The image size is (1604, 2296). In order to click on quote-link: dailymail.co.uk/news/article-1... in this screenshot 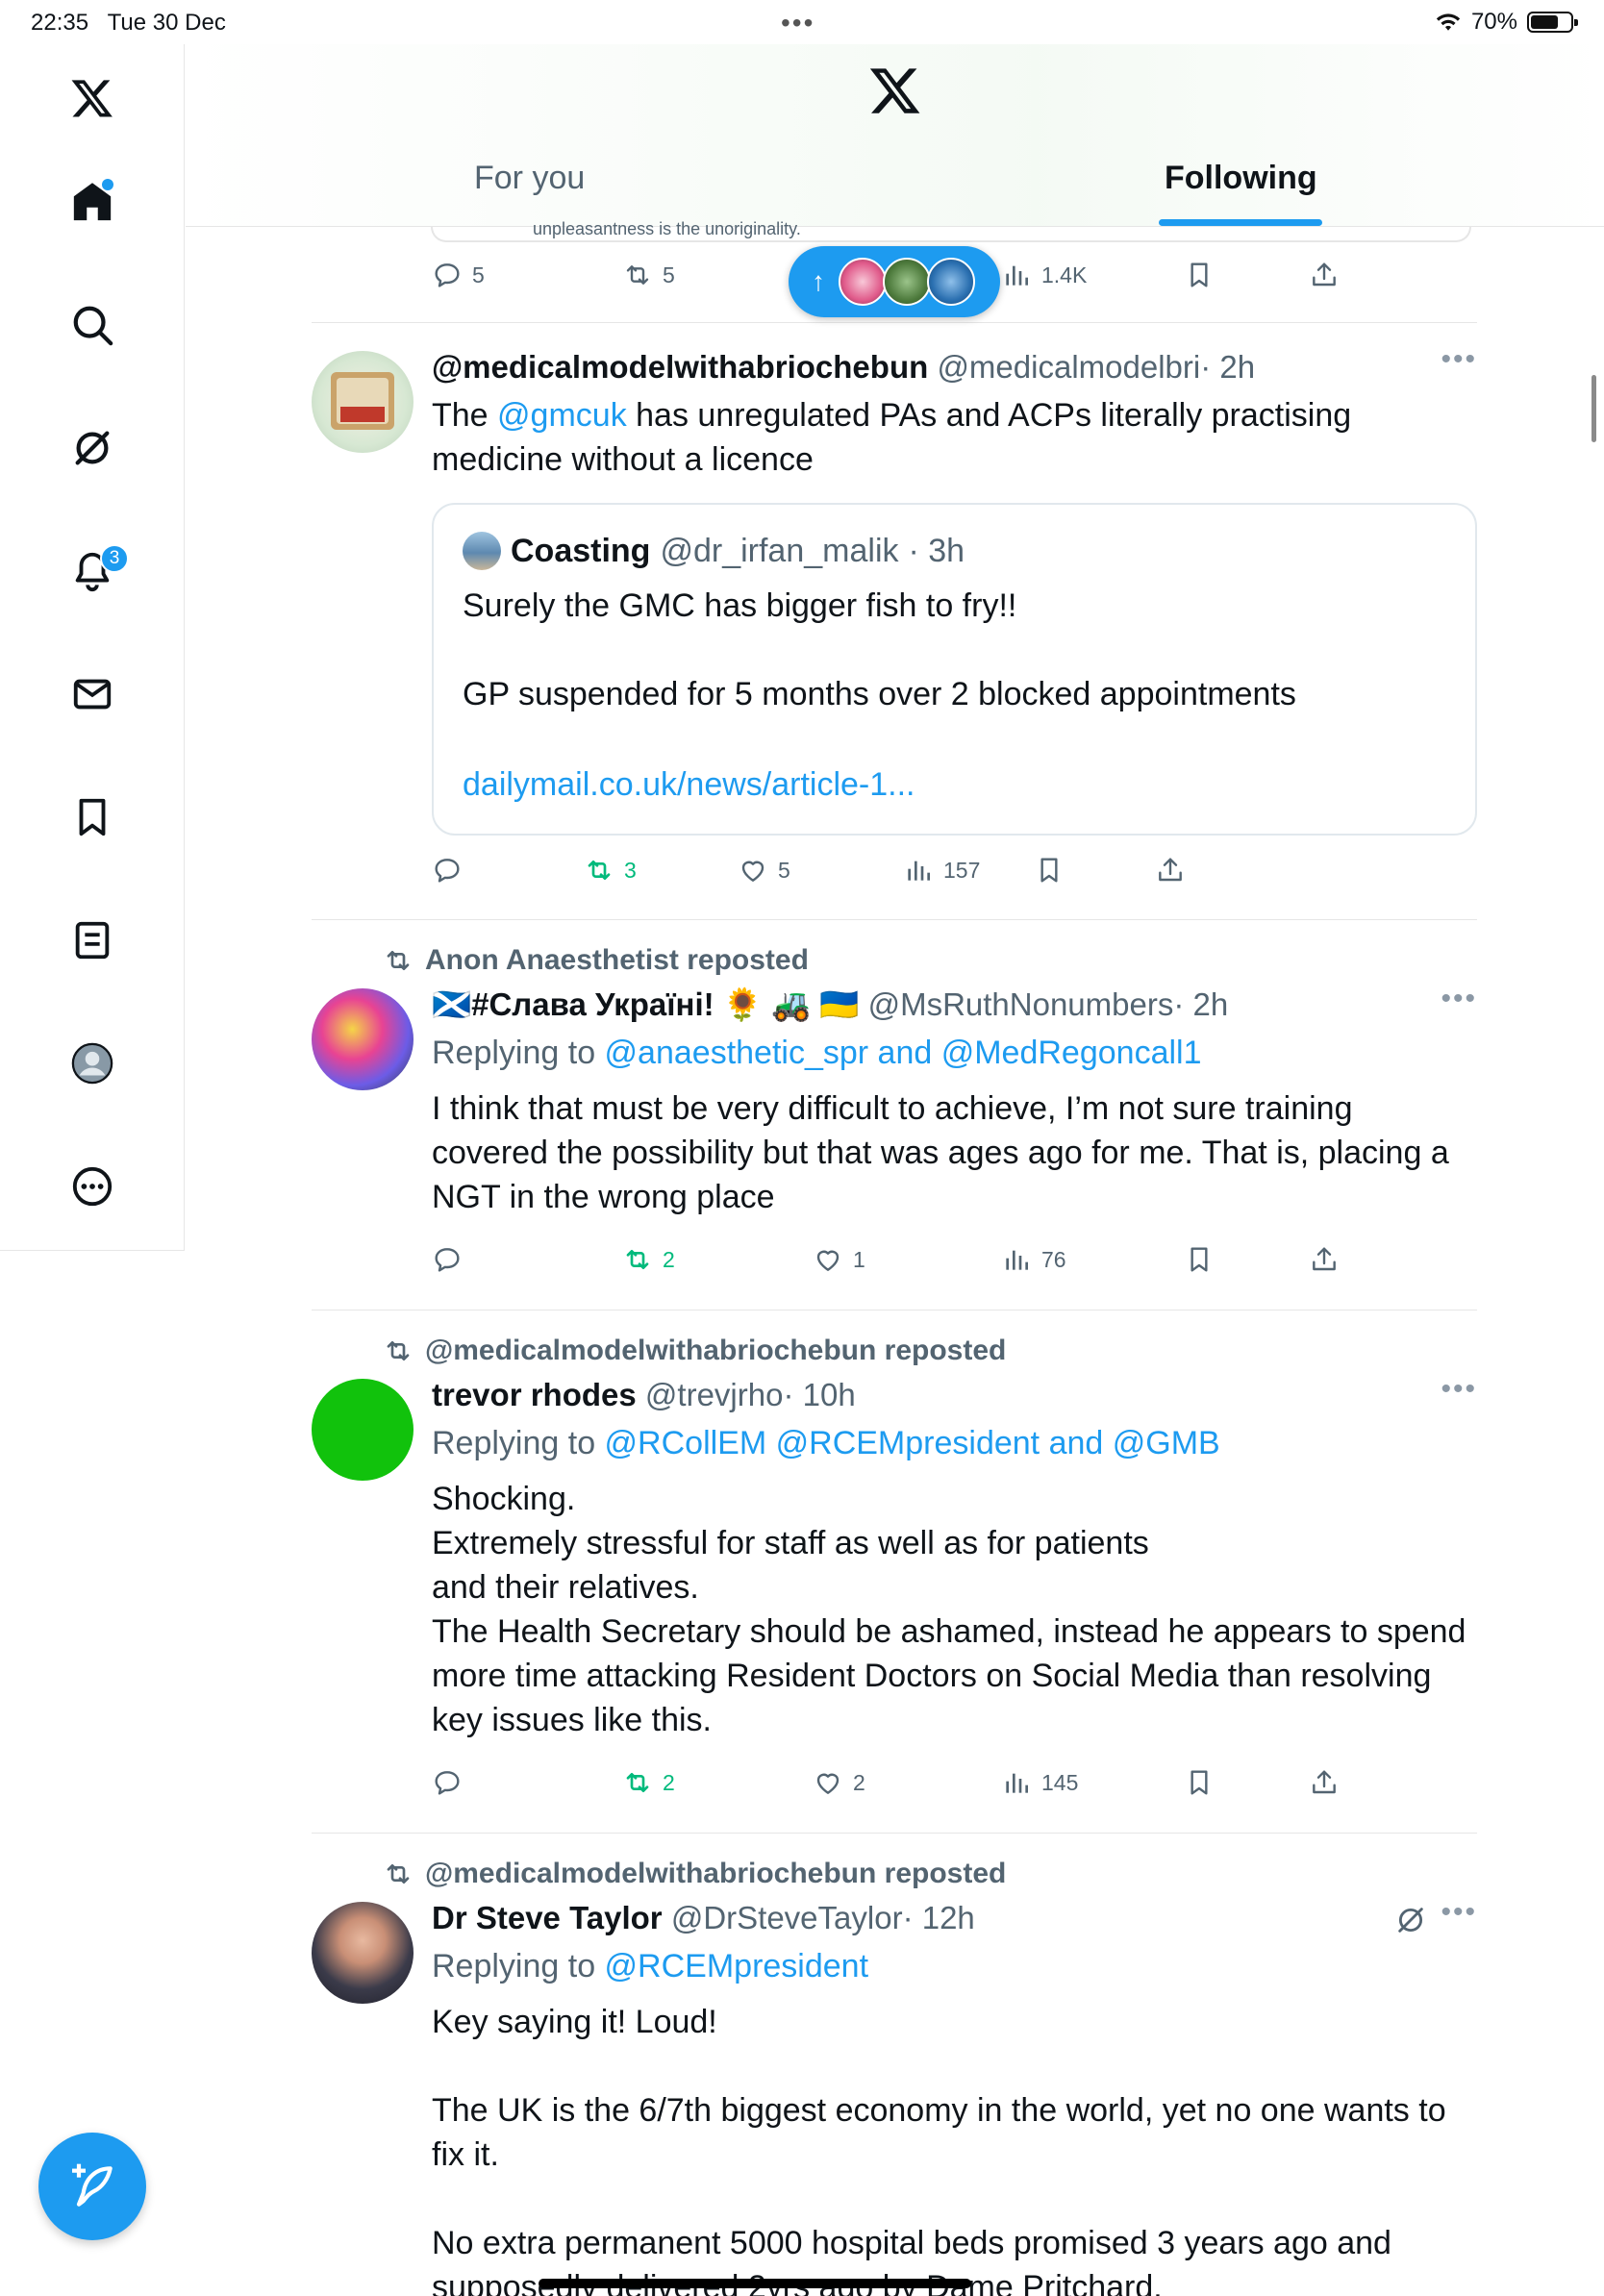, I will do `click(689, 785)`.